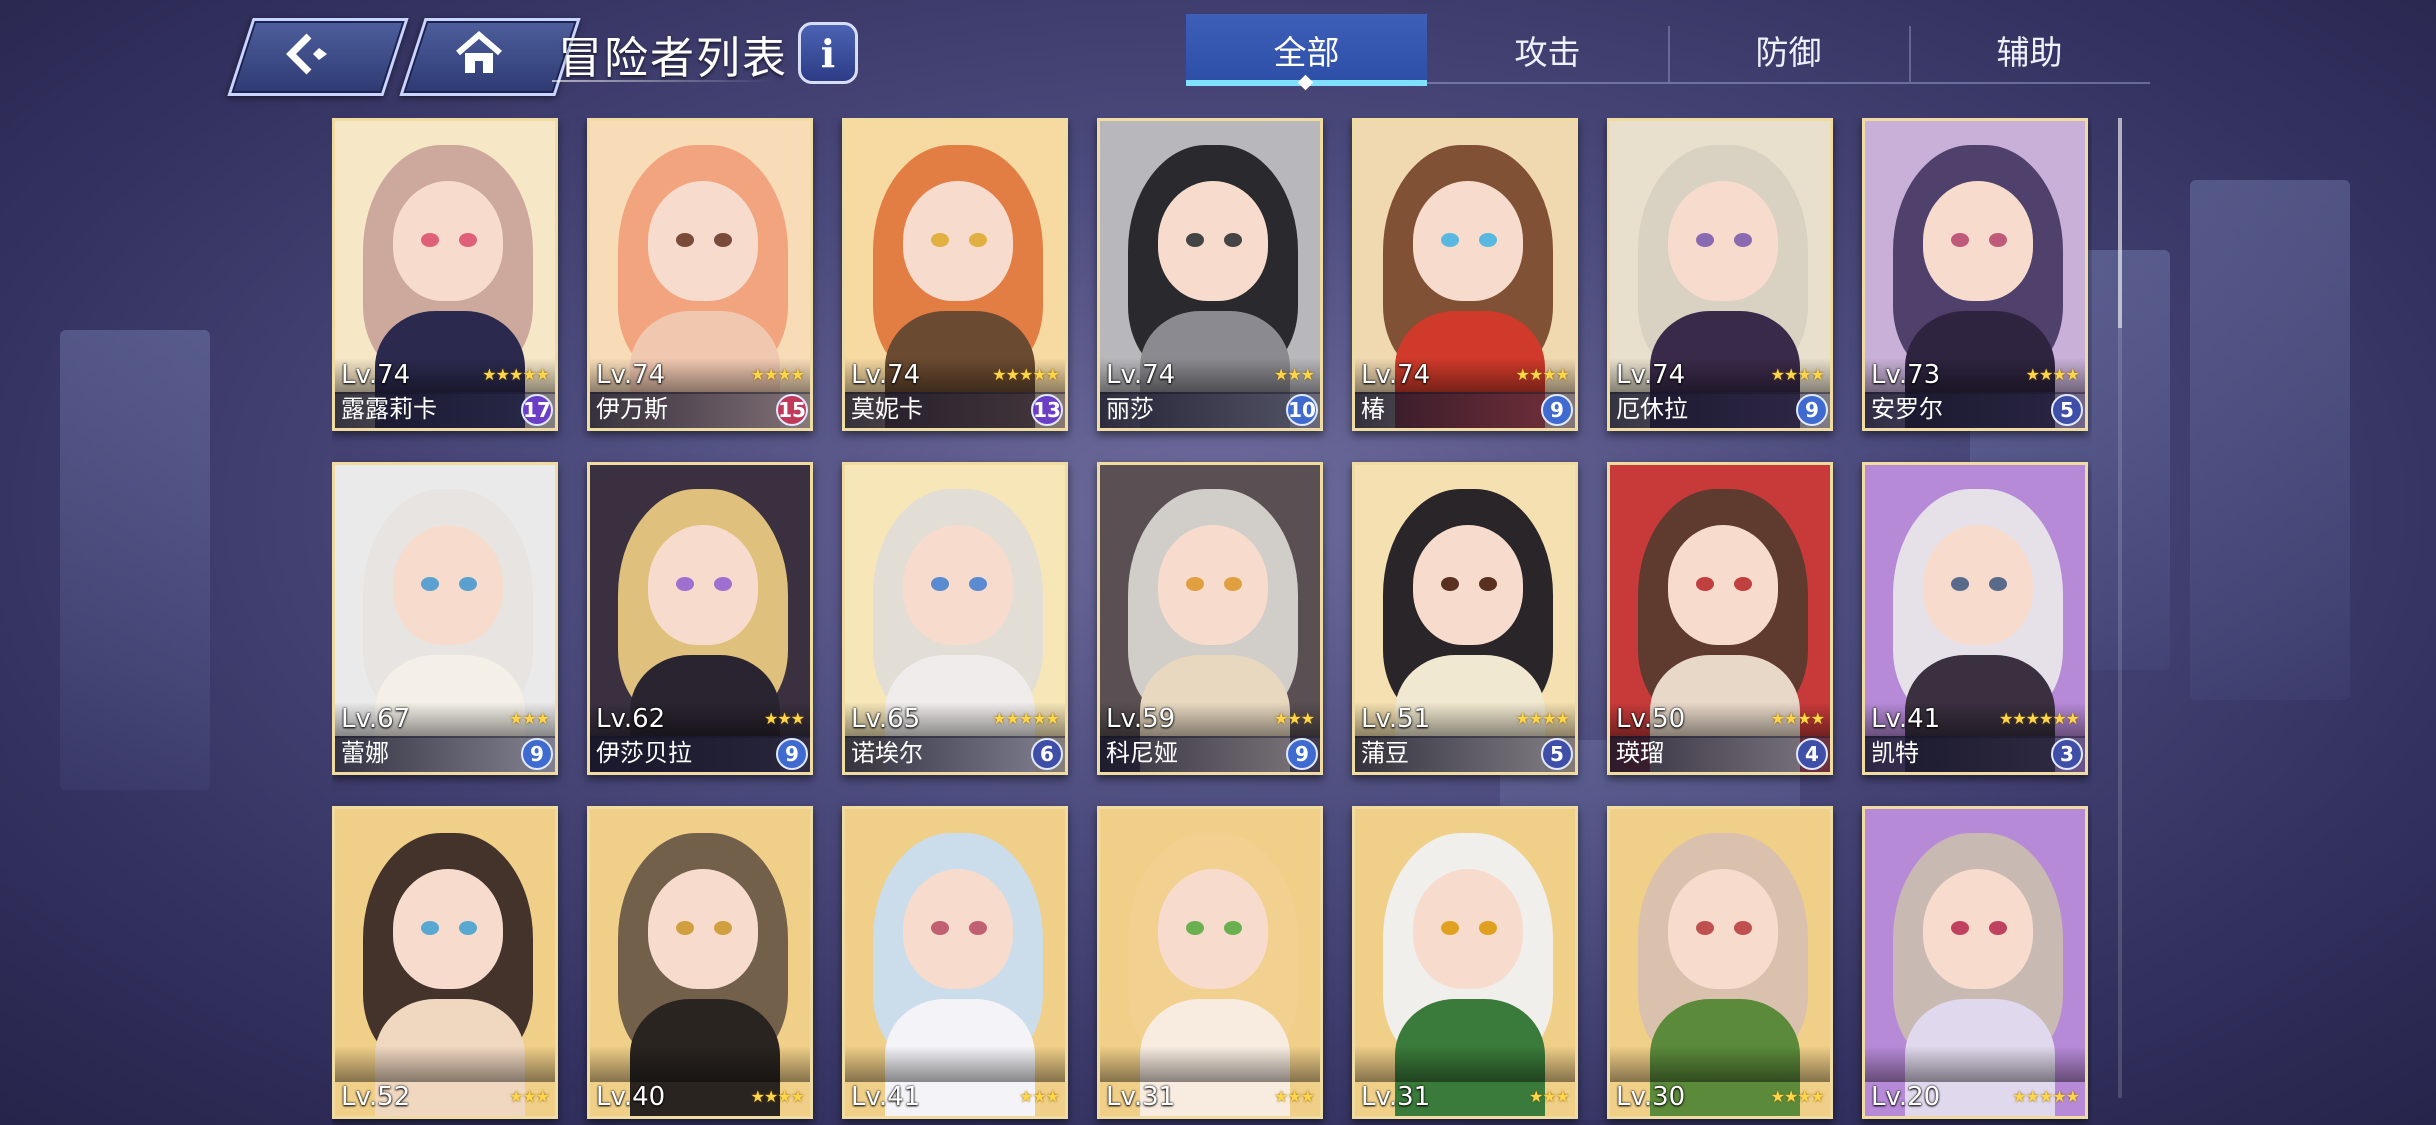 The width and height of the screenshot is (2436, 1125). I want to click on adventurer-name: 科尼娅, so click(1142, 753).